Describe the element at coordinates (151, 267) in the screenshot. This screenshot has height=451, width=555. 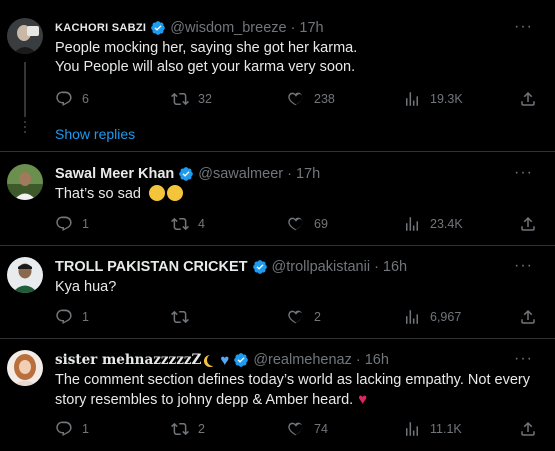
I see `author-name: TROLL PAKISTAN CRICKET` at that location.